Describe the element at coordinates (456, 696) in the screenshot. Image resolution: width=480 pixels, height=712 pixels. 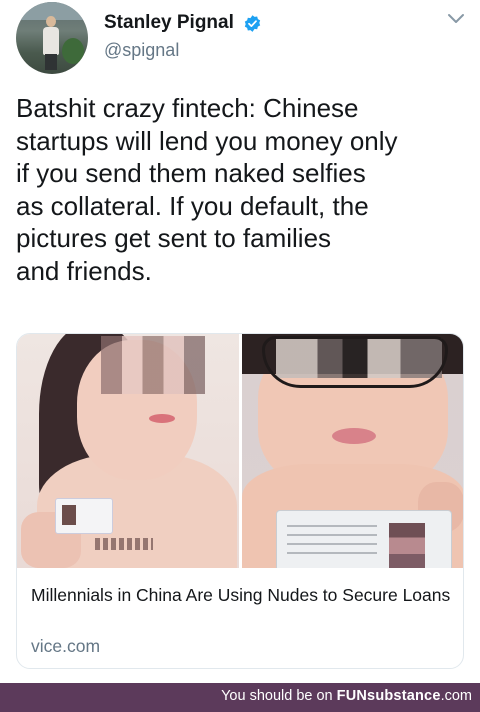
I see `watermark-suffix: .com` at that location.